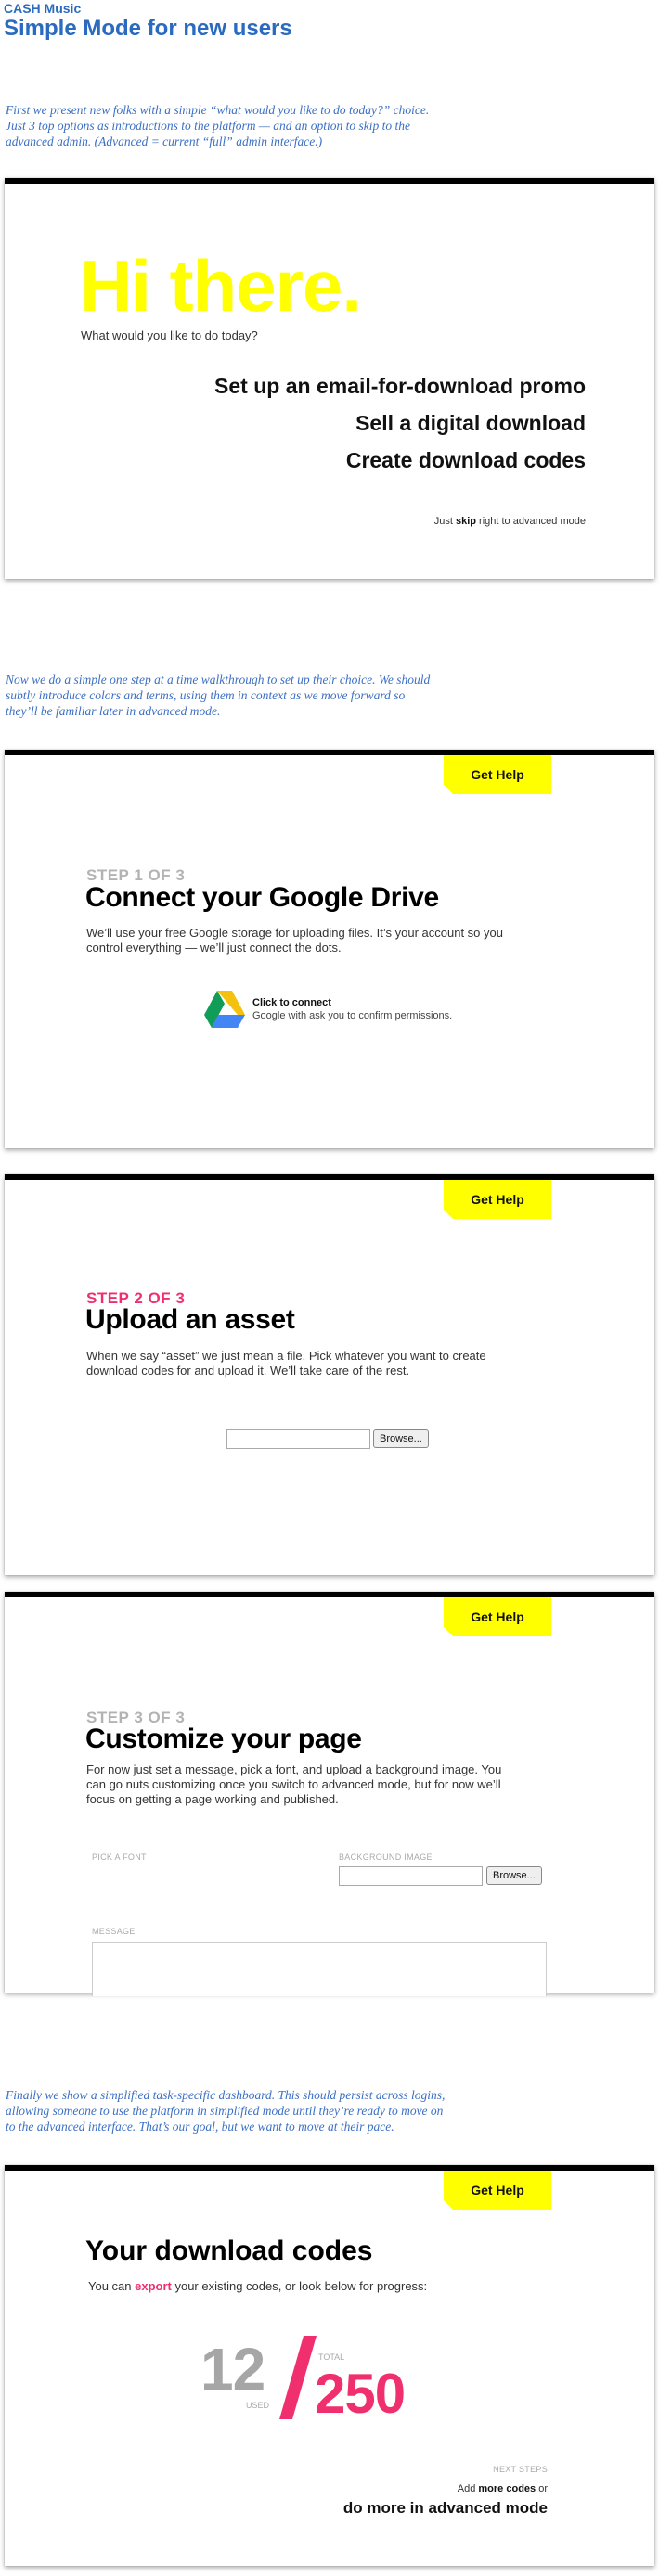  I want to click on font-label: PICK A FONT, so click(119, 1857).